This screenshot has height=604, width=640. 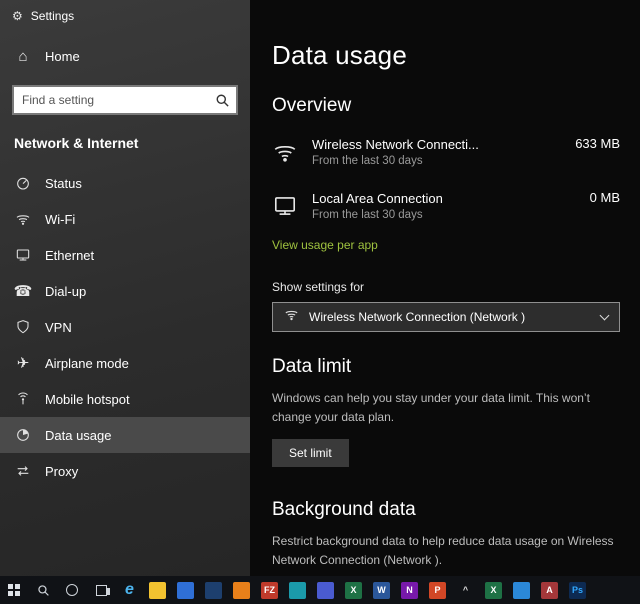 I want to click on windows-logo-icon, so click(x=14, y=590).